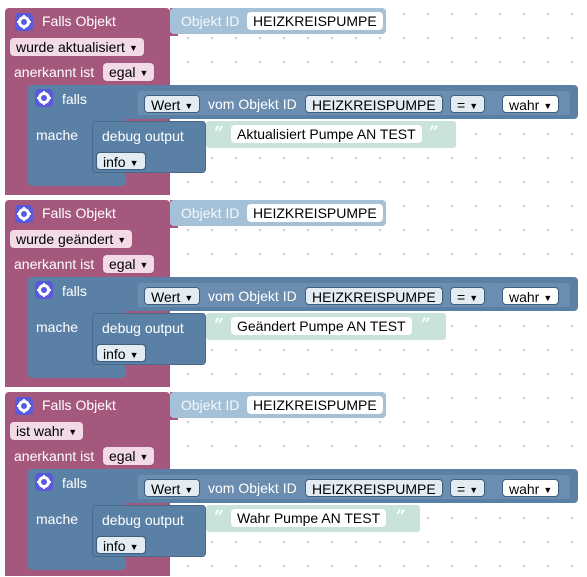 This screenshot has height=577, width=587. What do you see at coordinates (40, 431) in the screenshot?
I see `event-type-value: ist wahr` at bounding box center [40, 431].